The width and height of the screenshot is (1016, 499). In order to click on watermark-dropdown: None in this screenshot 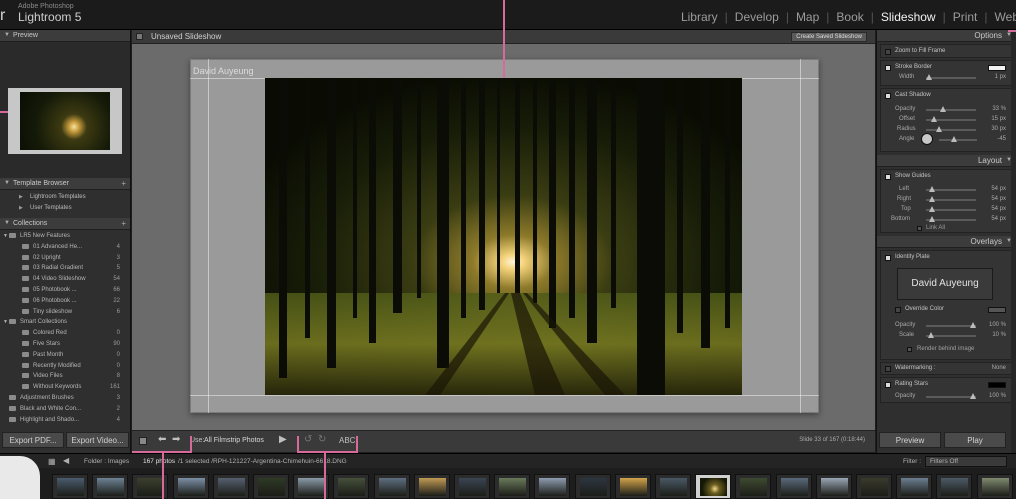, I will do `click(999, 368)`.